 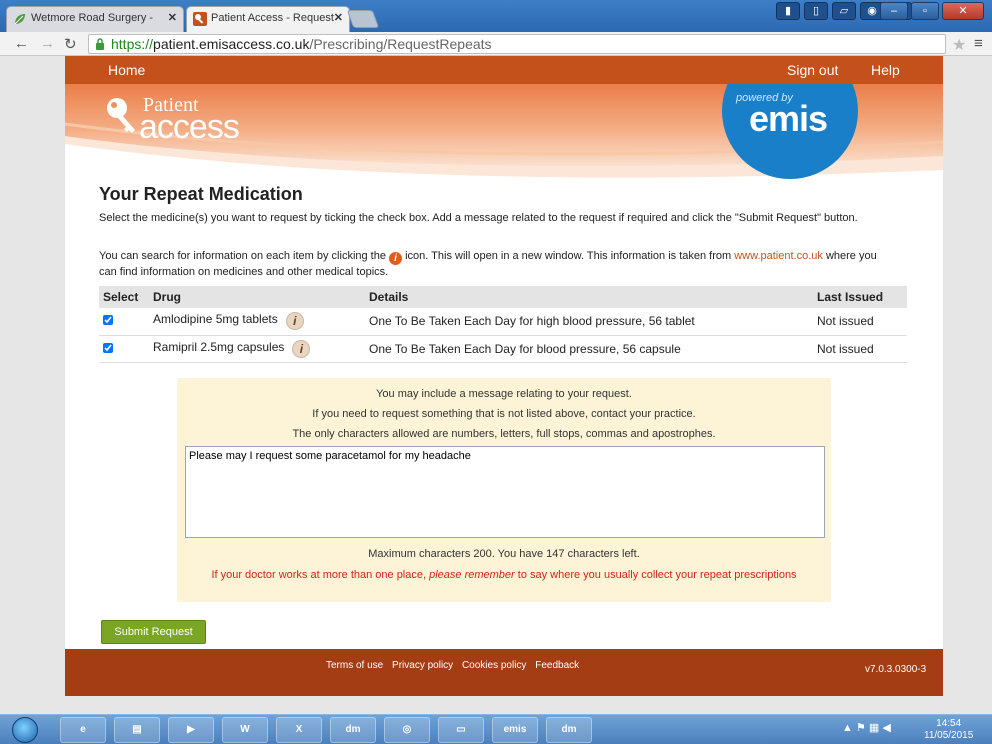 What do you see at coordinates (959, 45) in the screenshot?
I see `star-icon: ★` at bounding box center [959, 45].